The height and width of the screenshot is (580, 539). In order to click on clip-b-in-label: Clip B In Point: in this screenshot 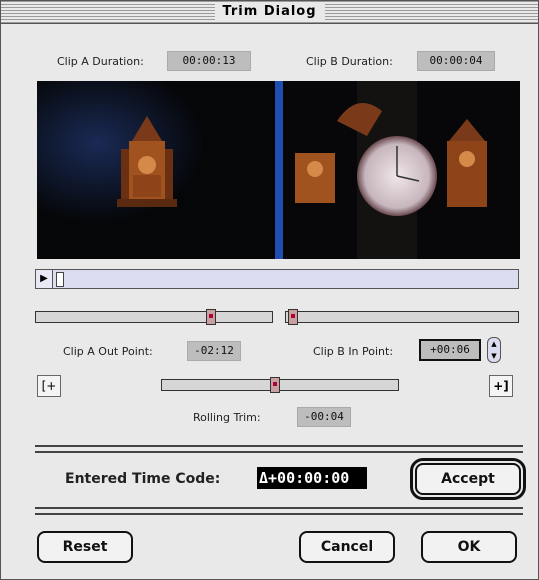, I will do `click(353, 351)`.